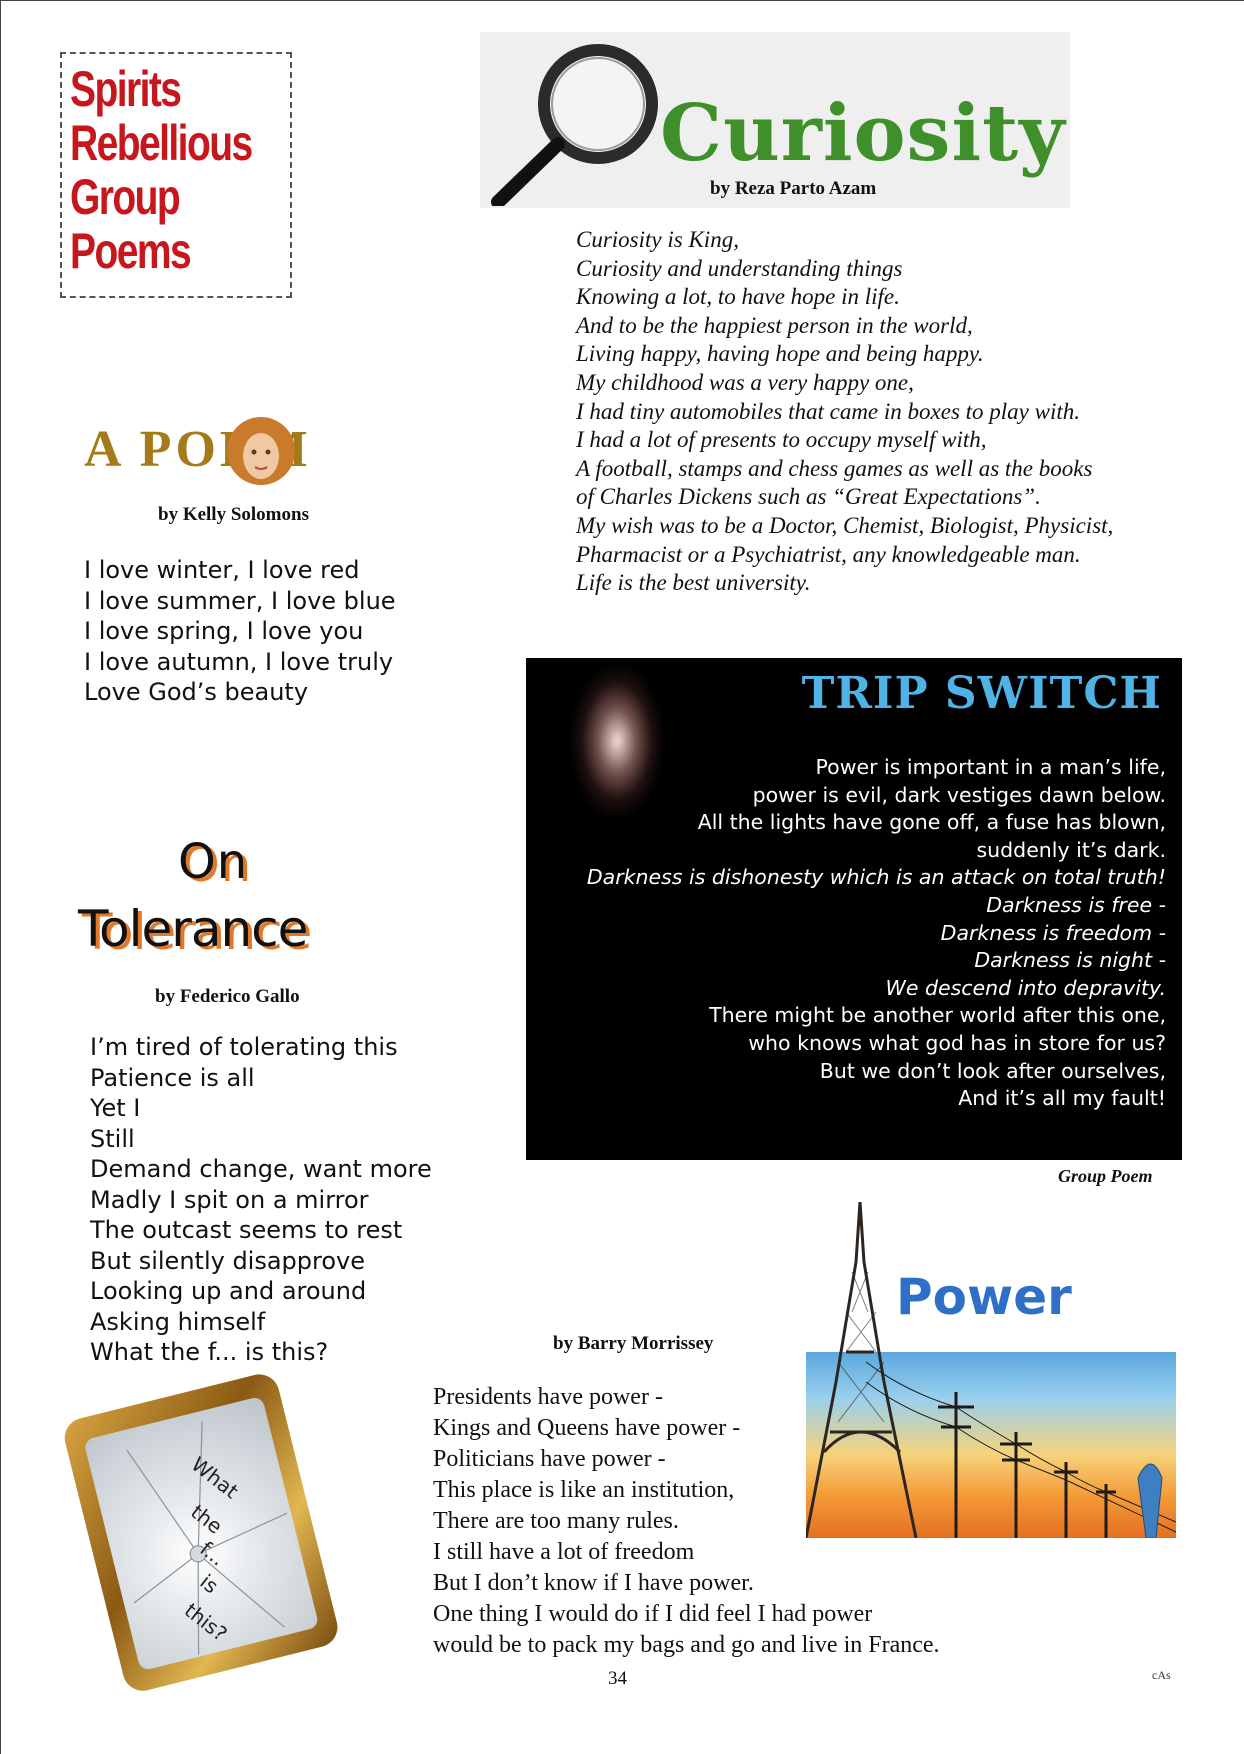 This screenshot has width=1244, height=1754. What do you see at coordinates (549, 1459) in the screenshot?
I see `poem-line: Politicians have power -` at bounding box center [549, 1459].